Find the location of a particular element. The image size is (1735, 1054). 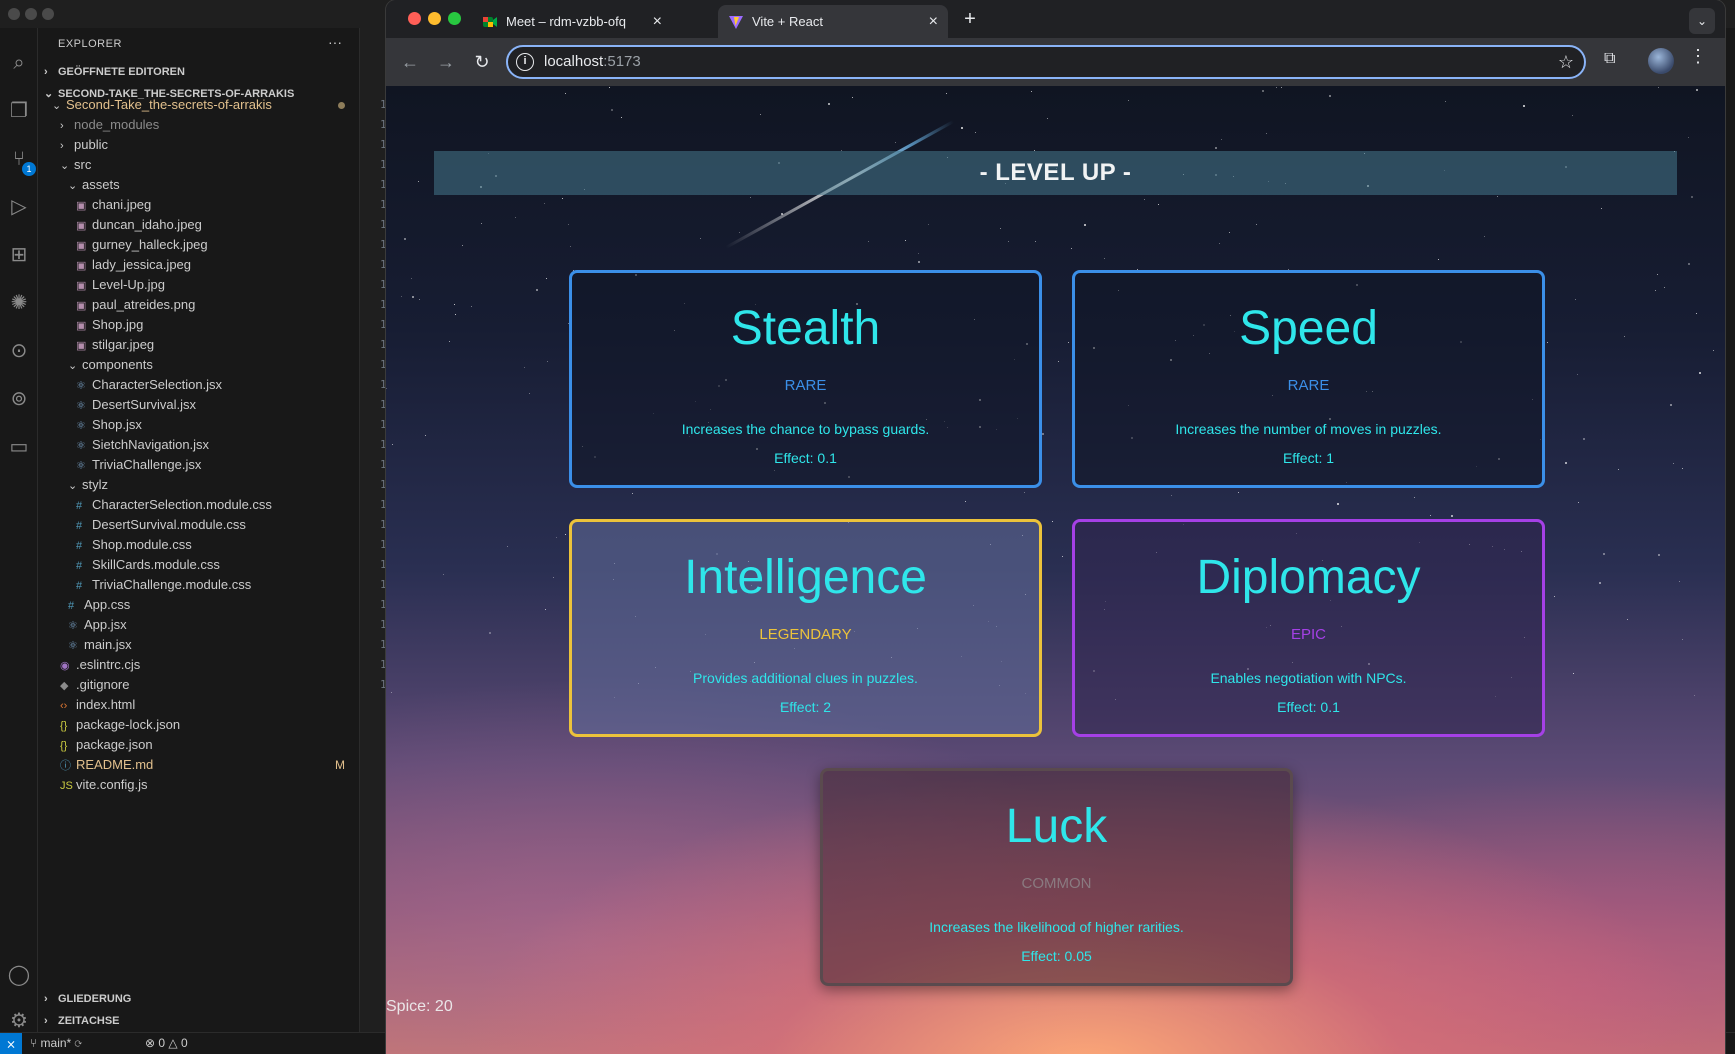

tree-folder: ⌄ components is located at coordinates (213, 365).